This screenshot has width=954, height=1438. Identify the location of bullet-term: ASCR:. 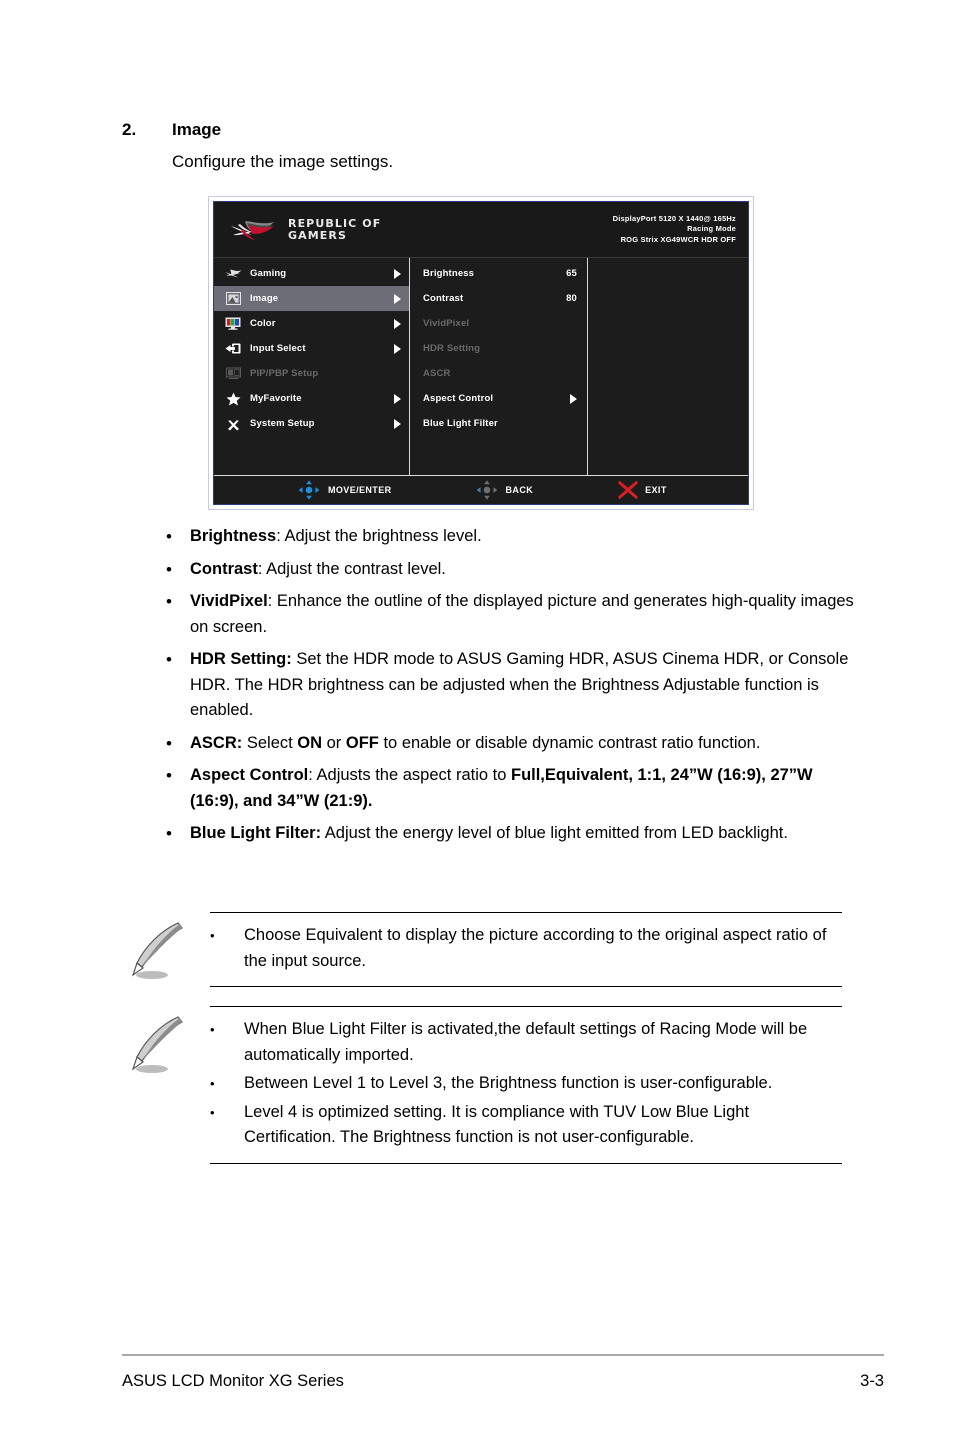
(216, 742).